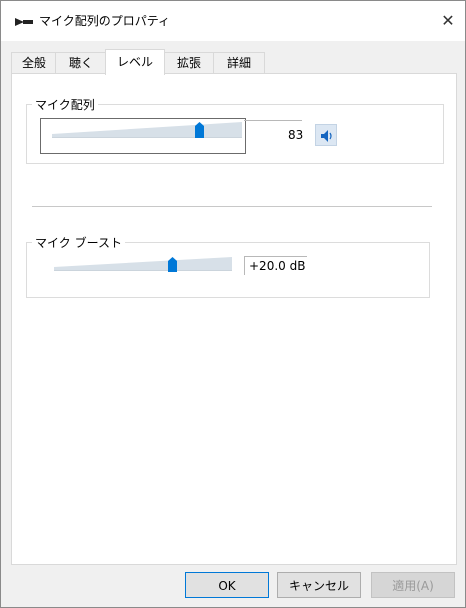 The height and width of the screenshot is (608, 466). What do you see at coordinates (232, 206) in the screenshot?
I see `section-divider` at bounding box center [232, 206].